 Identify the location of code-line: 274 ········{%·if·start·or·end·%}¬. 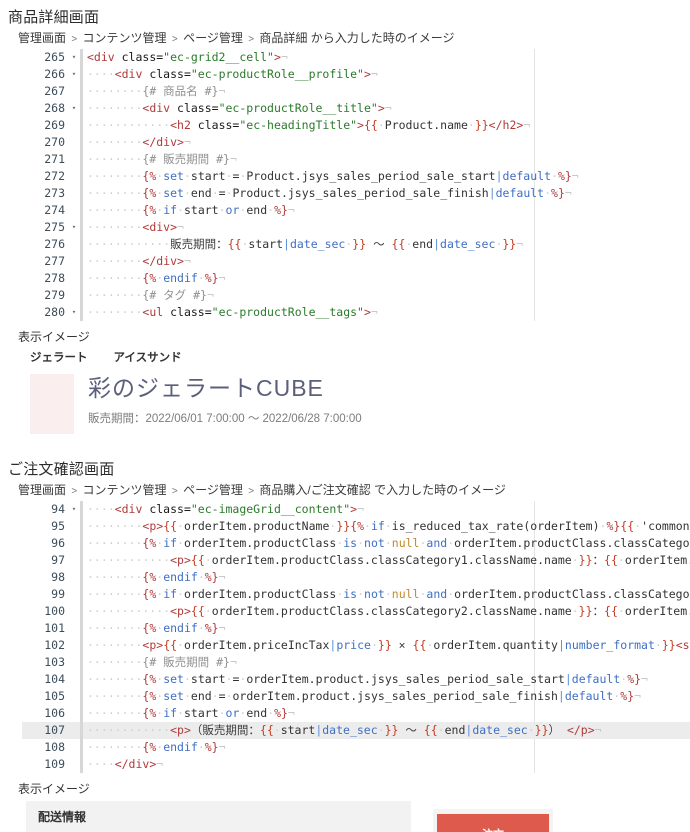
(356, 210).